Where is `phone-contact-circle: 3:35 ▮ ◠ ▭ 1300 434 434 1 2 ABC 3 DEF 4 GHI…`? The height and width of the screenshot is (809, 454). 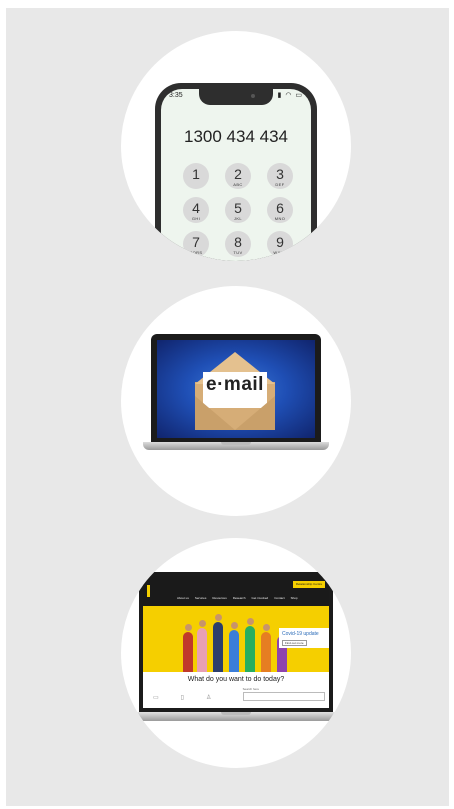
phone-contact-circle: 3:35 ▮ ◠ ▭ 1300 434 434 1 2 ABC 3 DEF 4 GHI… is located at coordinates (236, 146).